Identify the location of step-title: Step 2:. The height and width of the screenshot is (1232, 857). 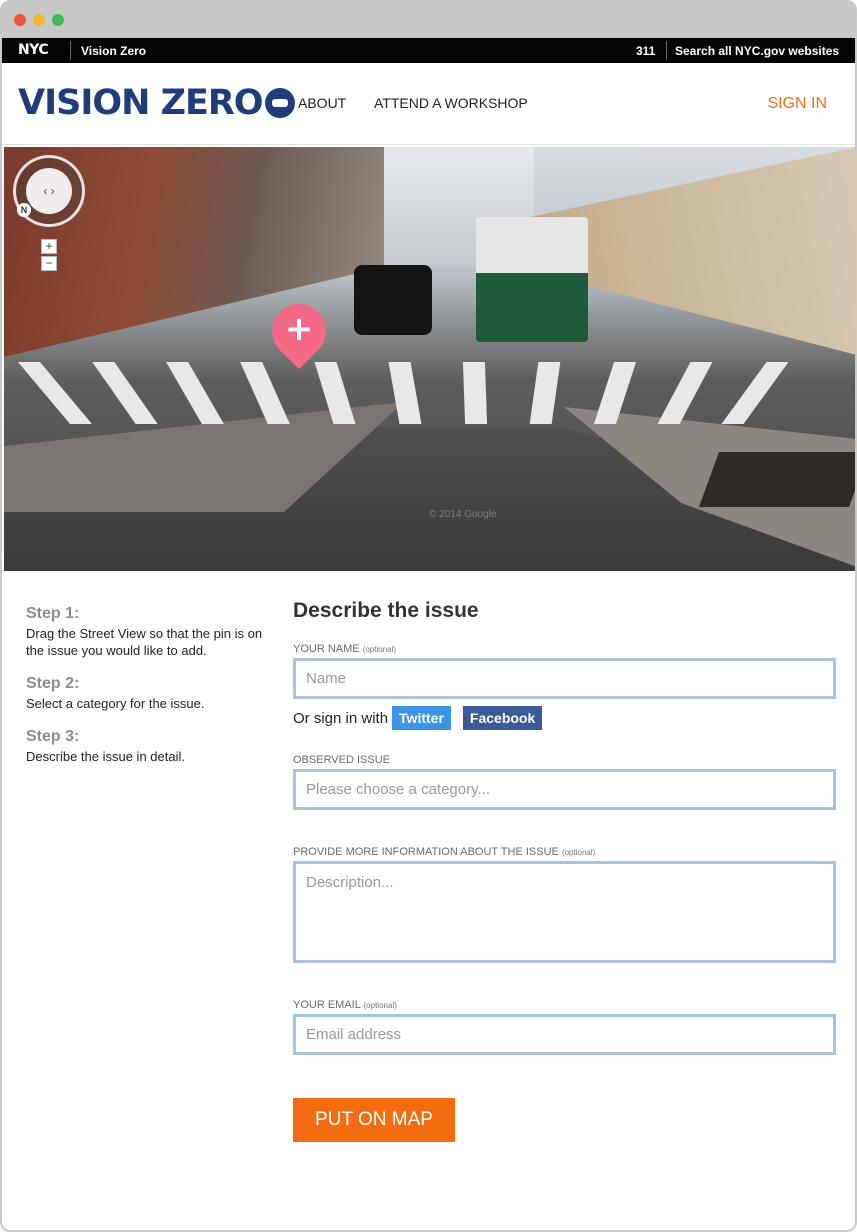
(53, 683).